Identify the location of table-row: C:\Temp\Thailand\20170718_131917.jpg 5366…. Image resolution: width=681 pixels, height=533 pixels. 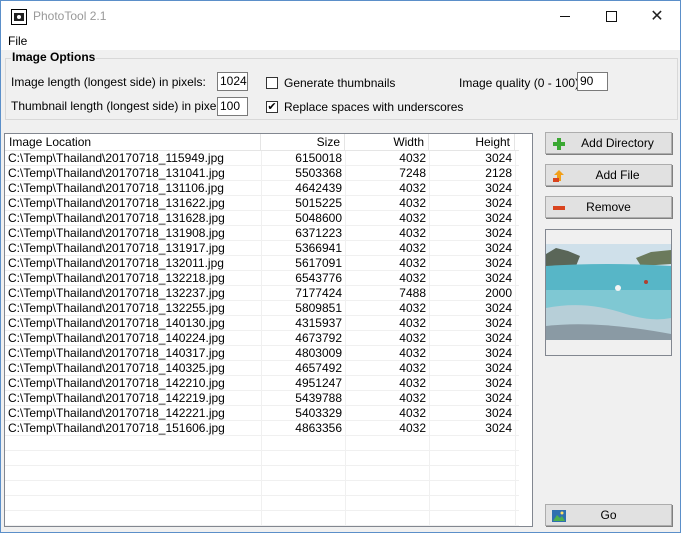
(262, 248).